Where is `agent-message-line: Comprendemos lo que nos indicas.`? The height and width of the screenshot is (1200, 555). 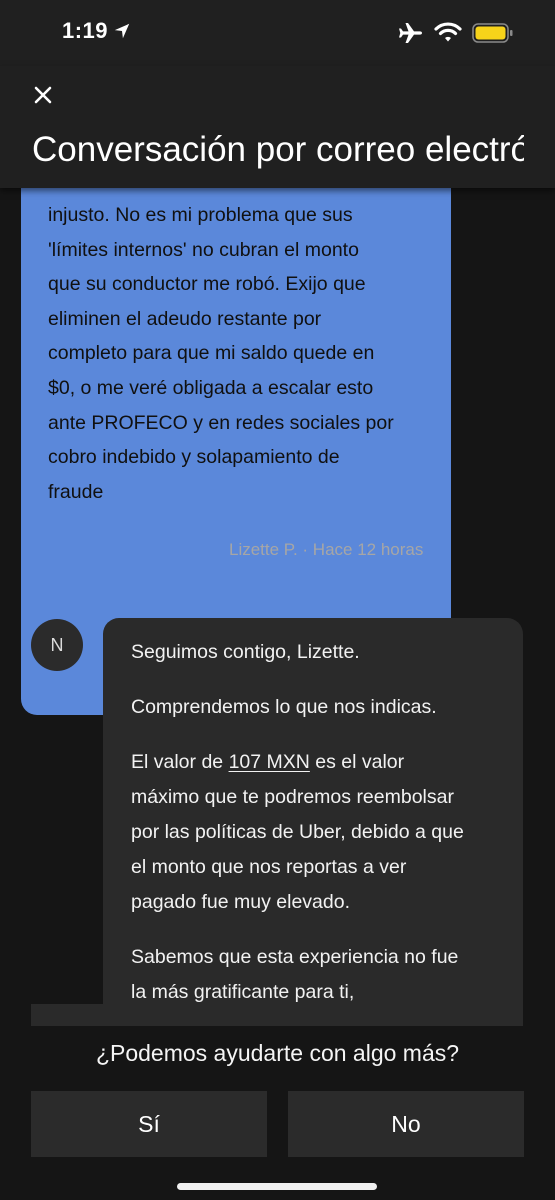
agent-message-line: Comprendemos lo que nos indicas. is located at coordinates (284, 707).